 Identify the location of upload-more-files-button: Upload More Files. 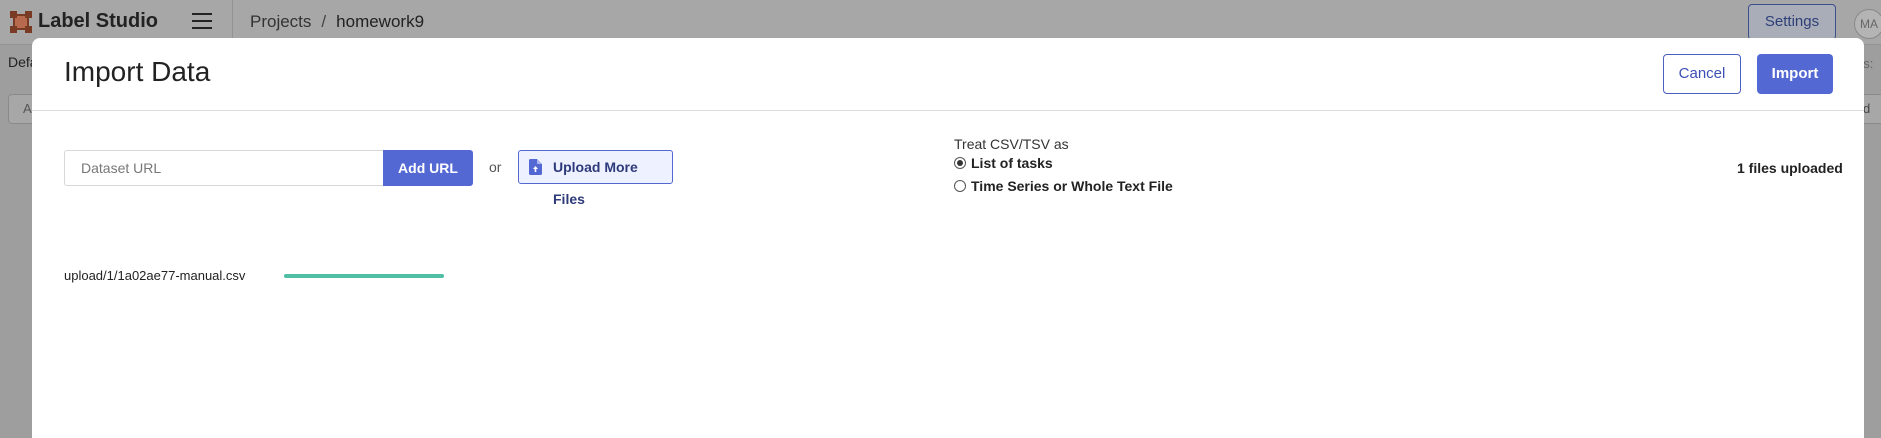
(595, 178).